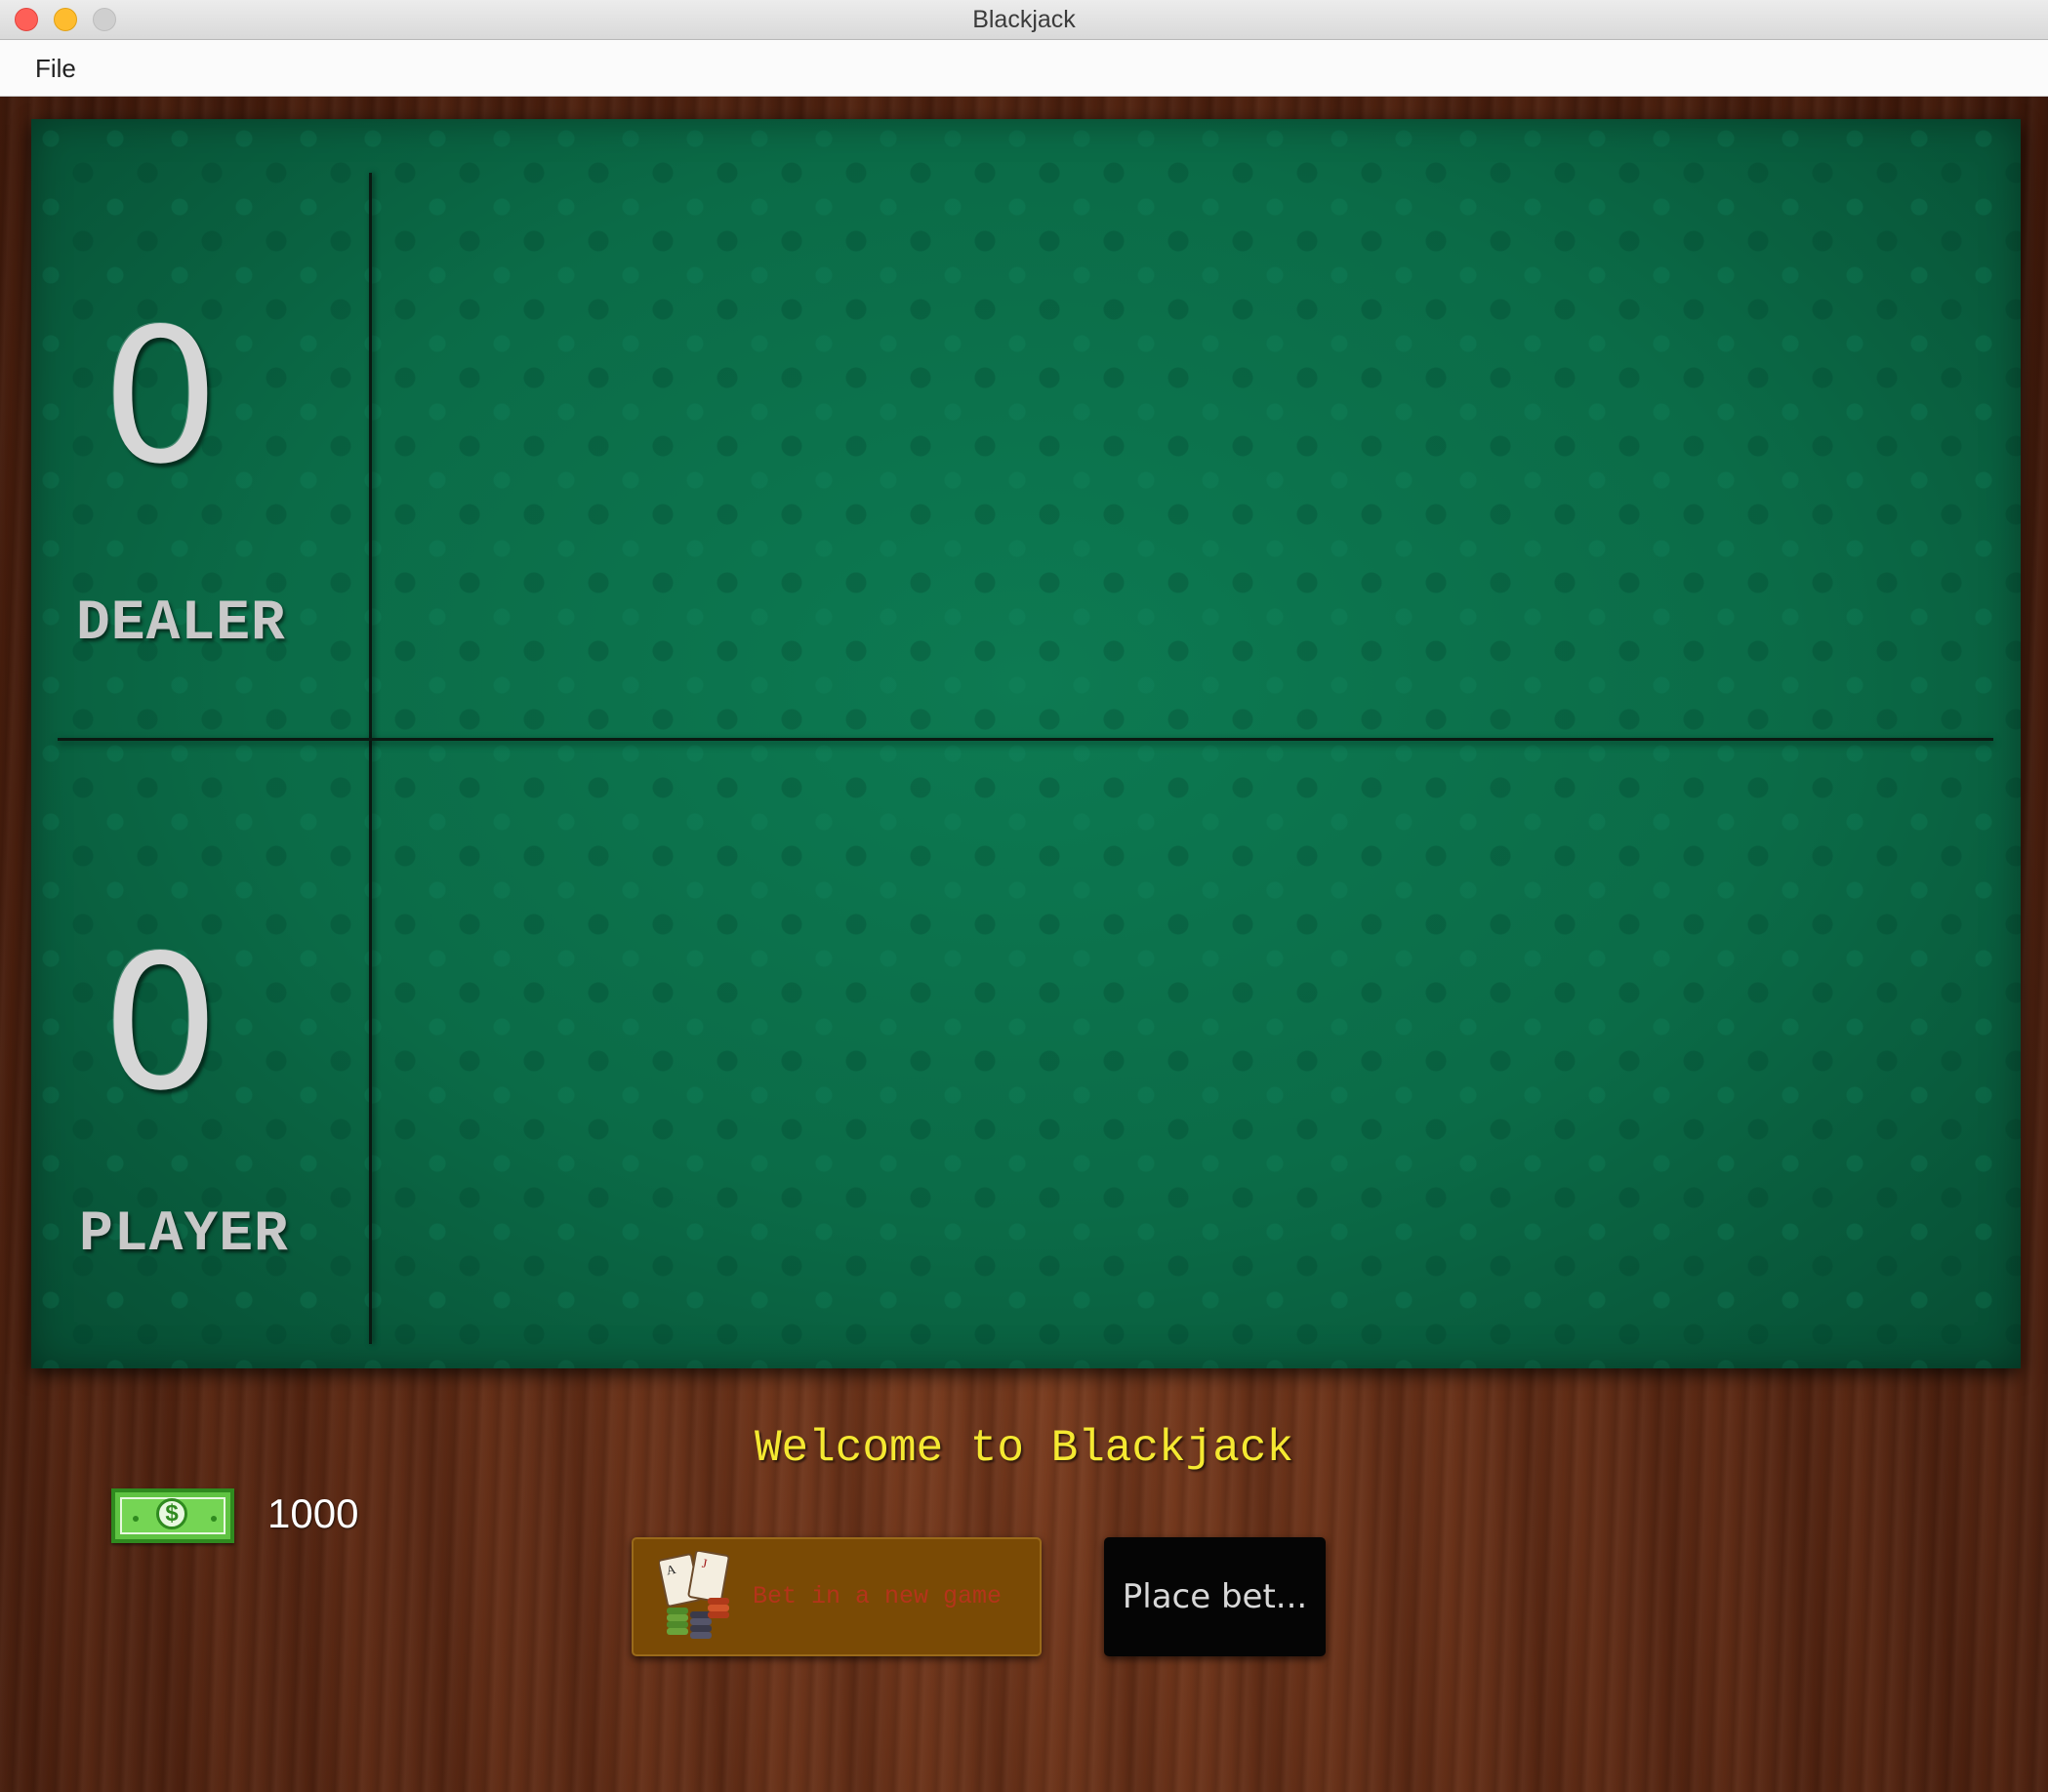 The height and width of the screenshot is (1792, 2048). I want to click on player-score: 0, so click(161, 1023).